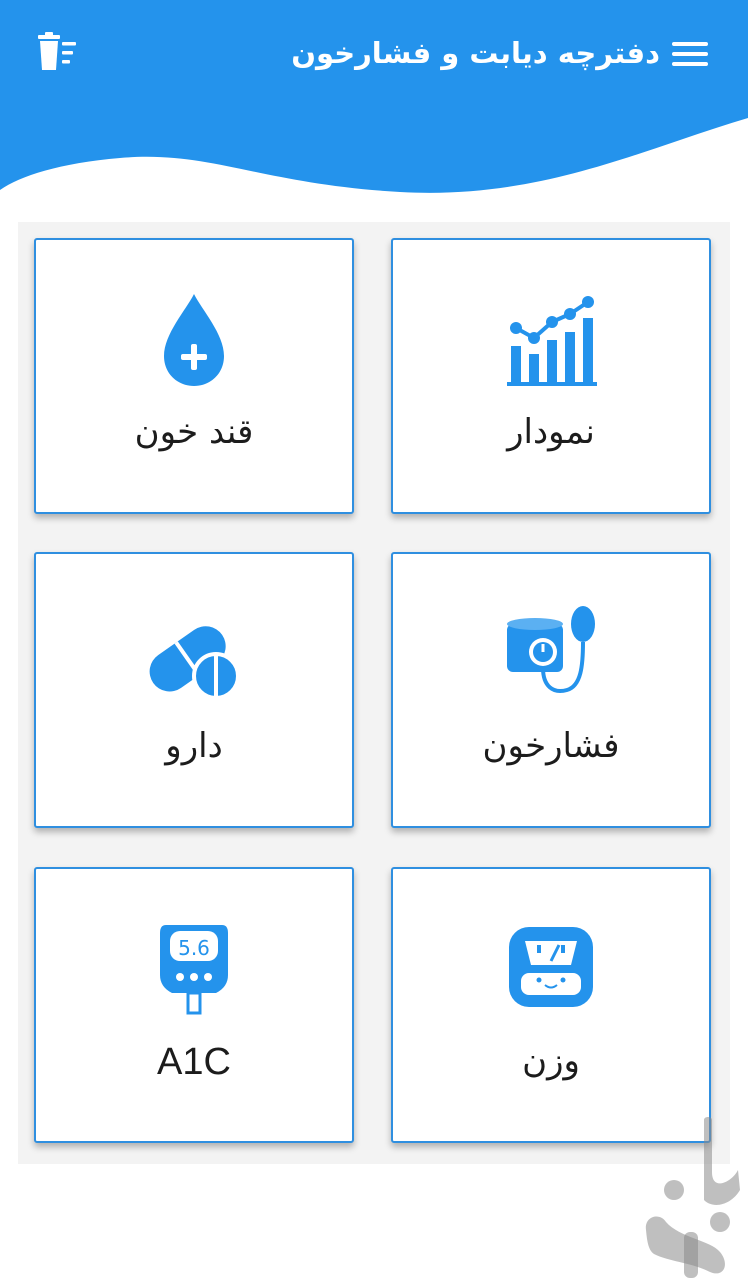 This screenshot has width=748, height=1280. I want to click on a1c-card: 5.6 A1C, so click(194, 1005).